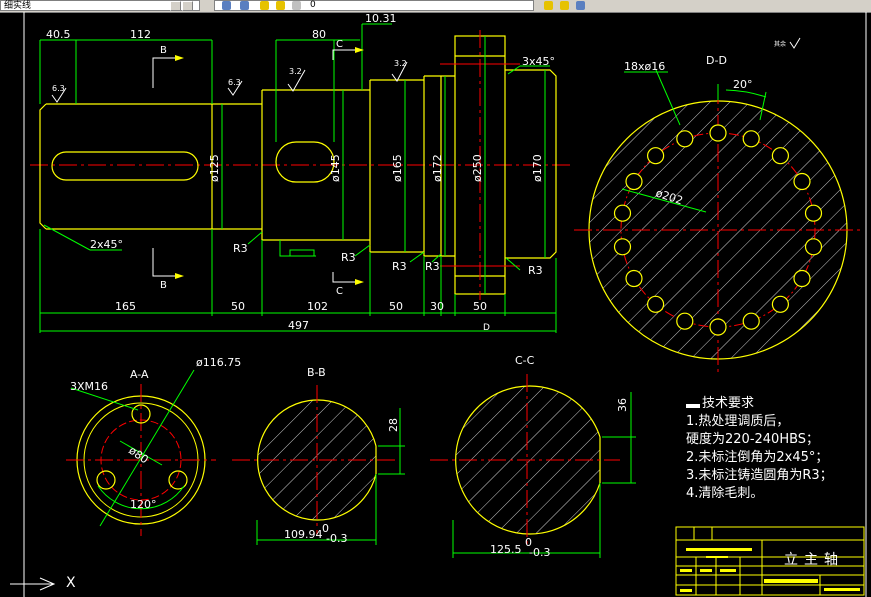  What do you see at coordinates (795, 43) in the screenshot?
I see `roughness-other-symbol` at bounding box center [795, 43].